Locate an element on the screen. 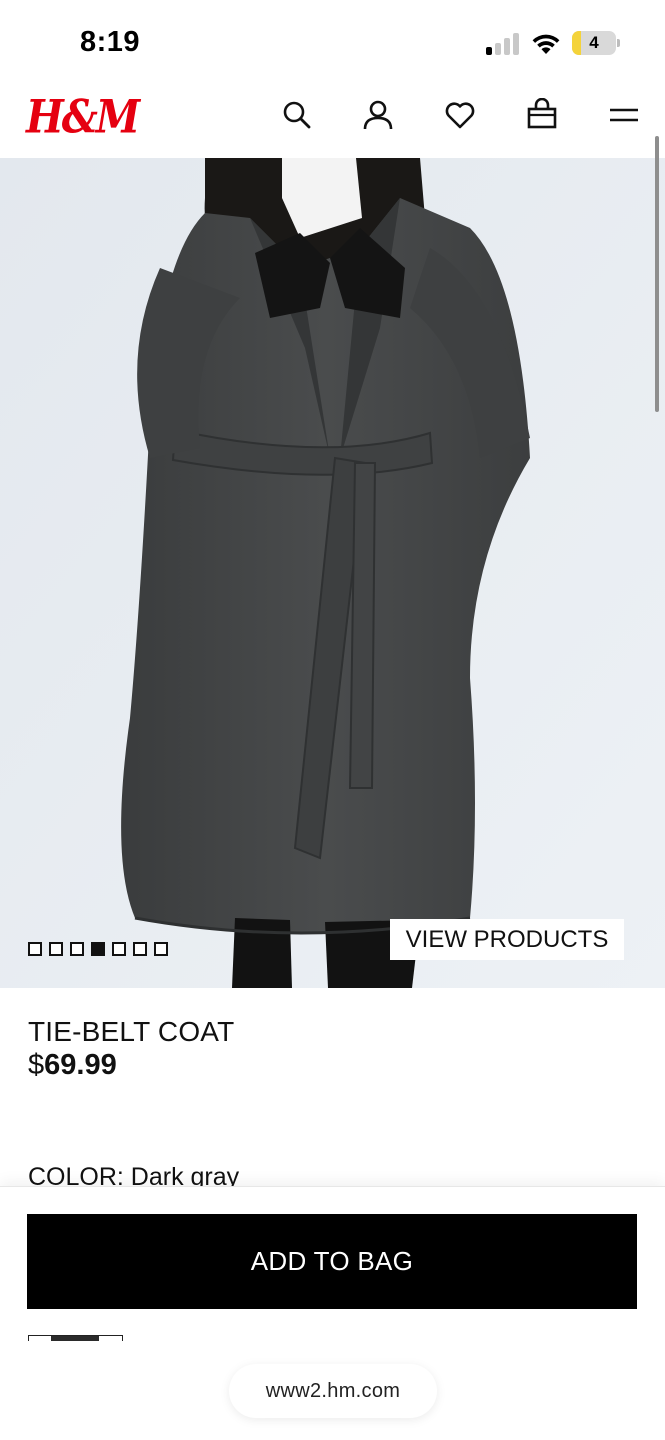  color-swatch-thumbnail is located at coordinates (75, 1338).